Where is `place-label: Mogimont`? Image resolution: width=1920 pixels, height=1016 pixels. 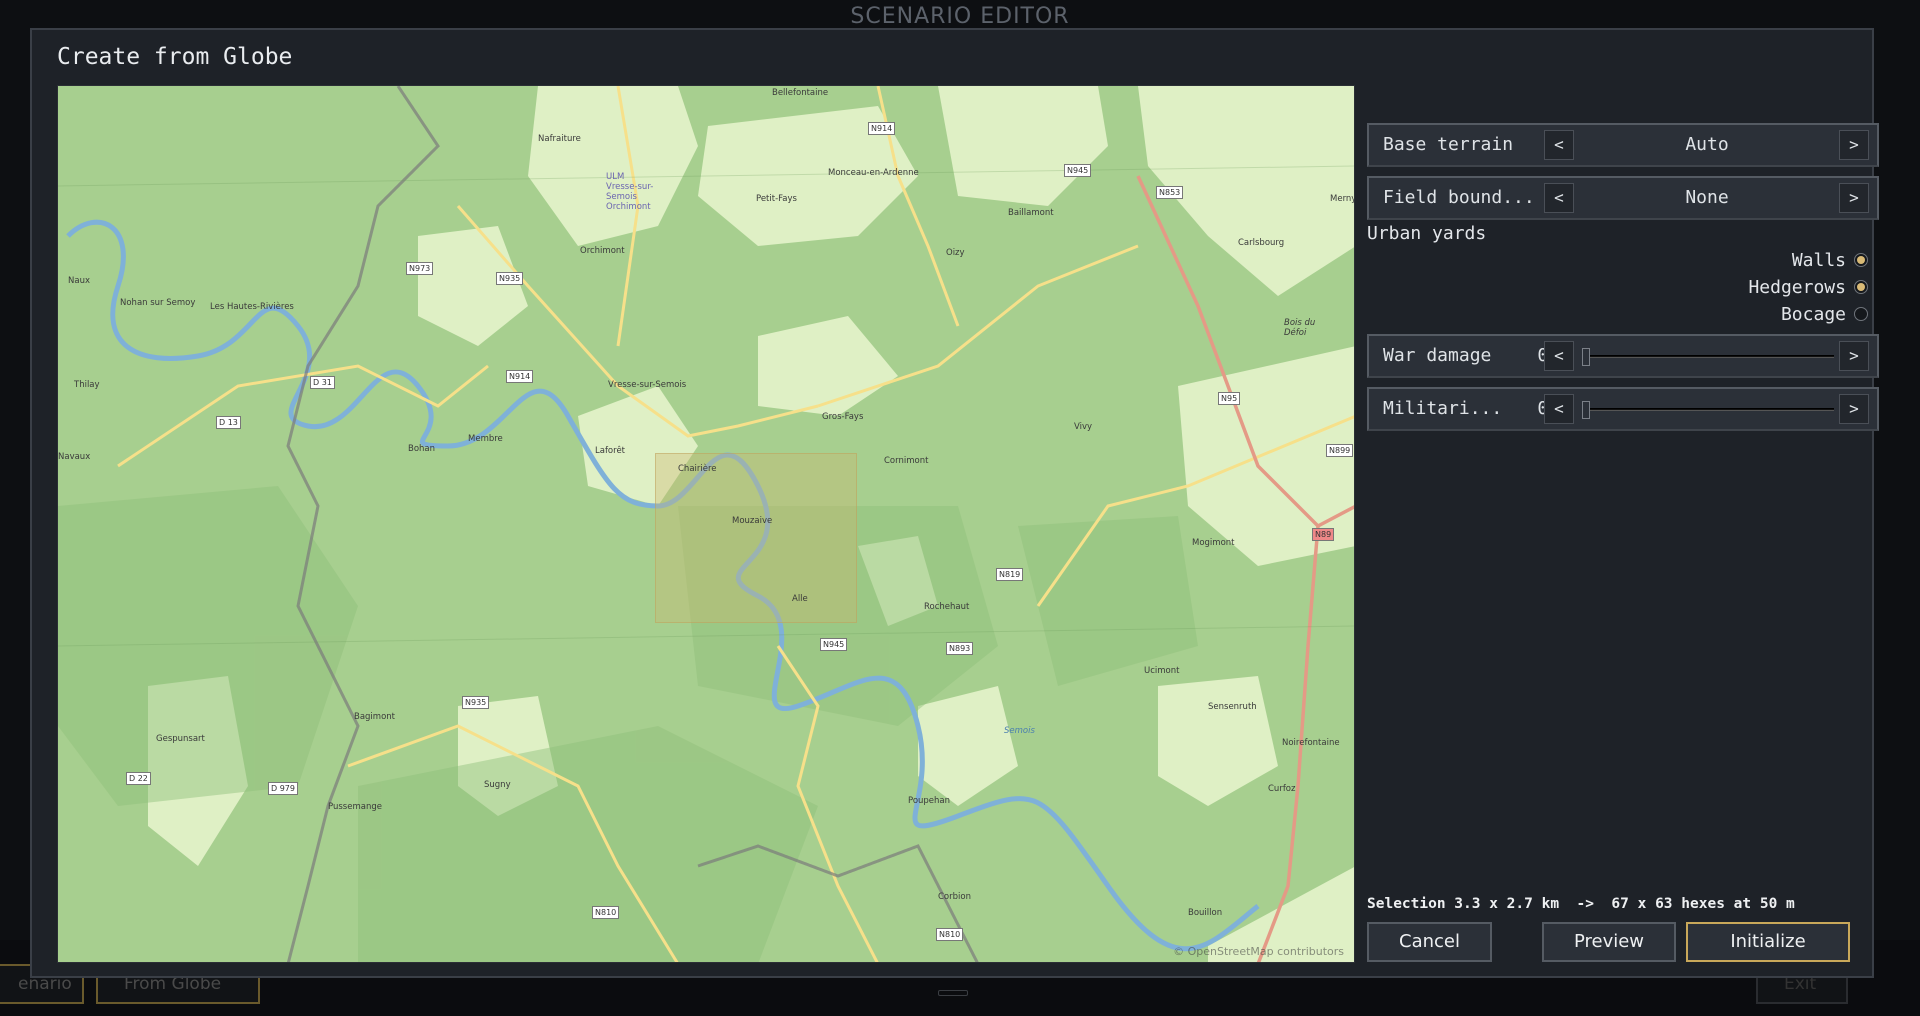 place-label: Mogimont is located at coordinates (1213, 543).